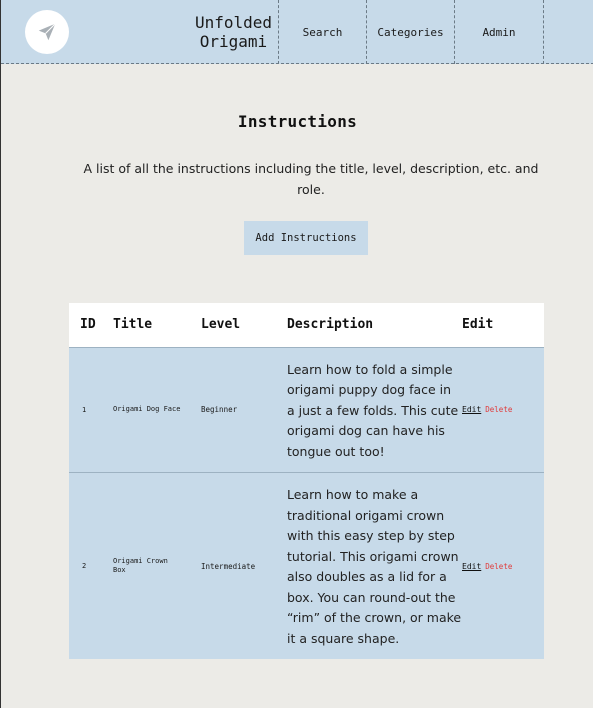 This screenshot has height=708, width=593. I want to click on brand-text: Unfolded Origami, so click(233, 32).